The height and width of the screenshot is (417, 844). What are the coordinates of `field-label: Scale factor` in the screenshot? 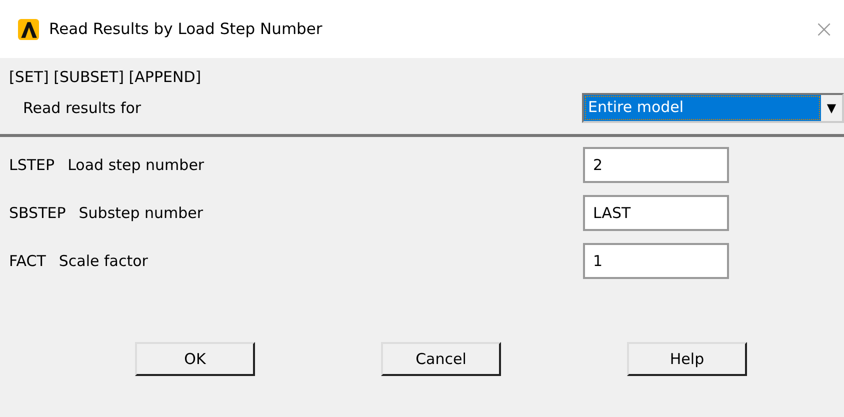 It's located at (103, 261).